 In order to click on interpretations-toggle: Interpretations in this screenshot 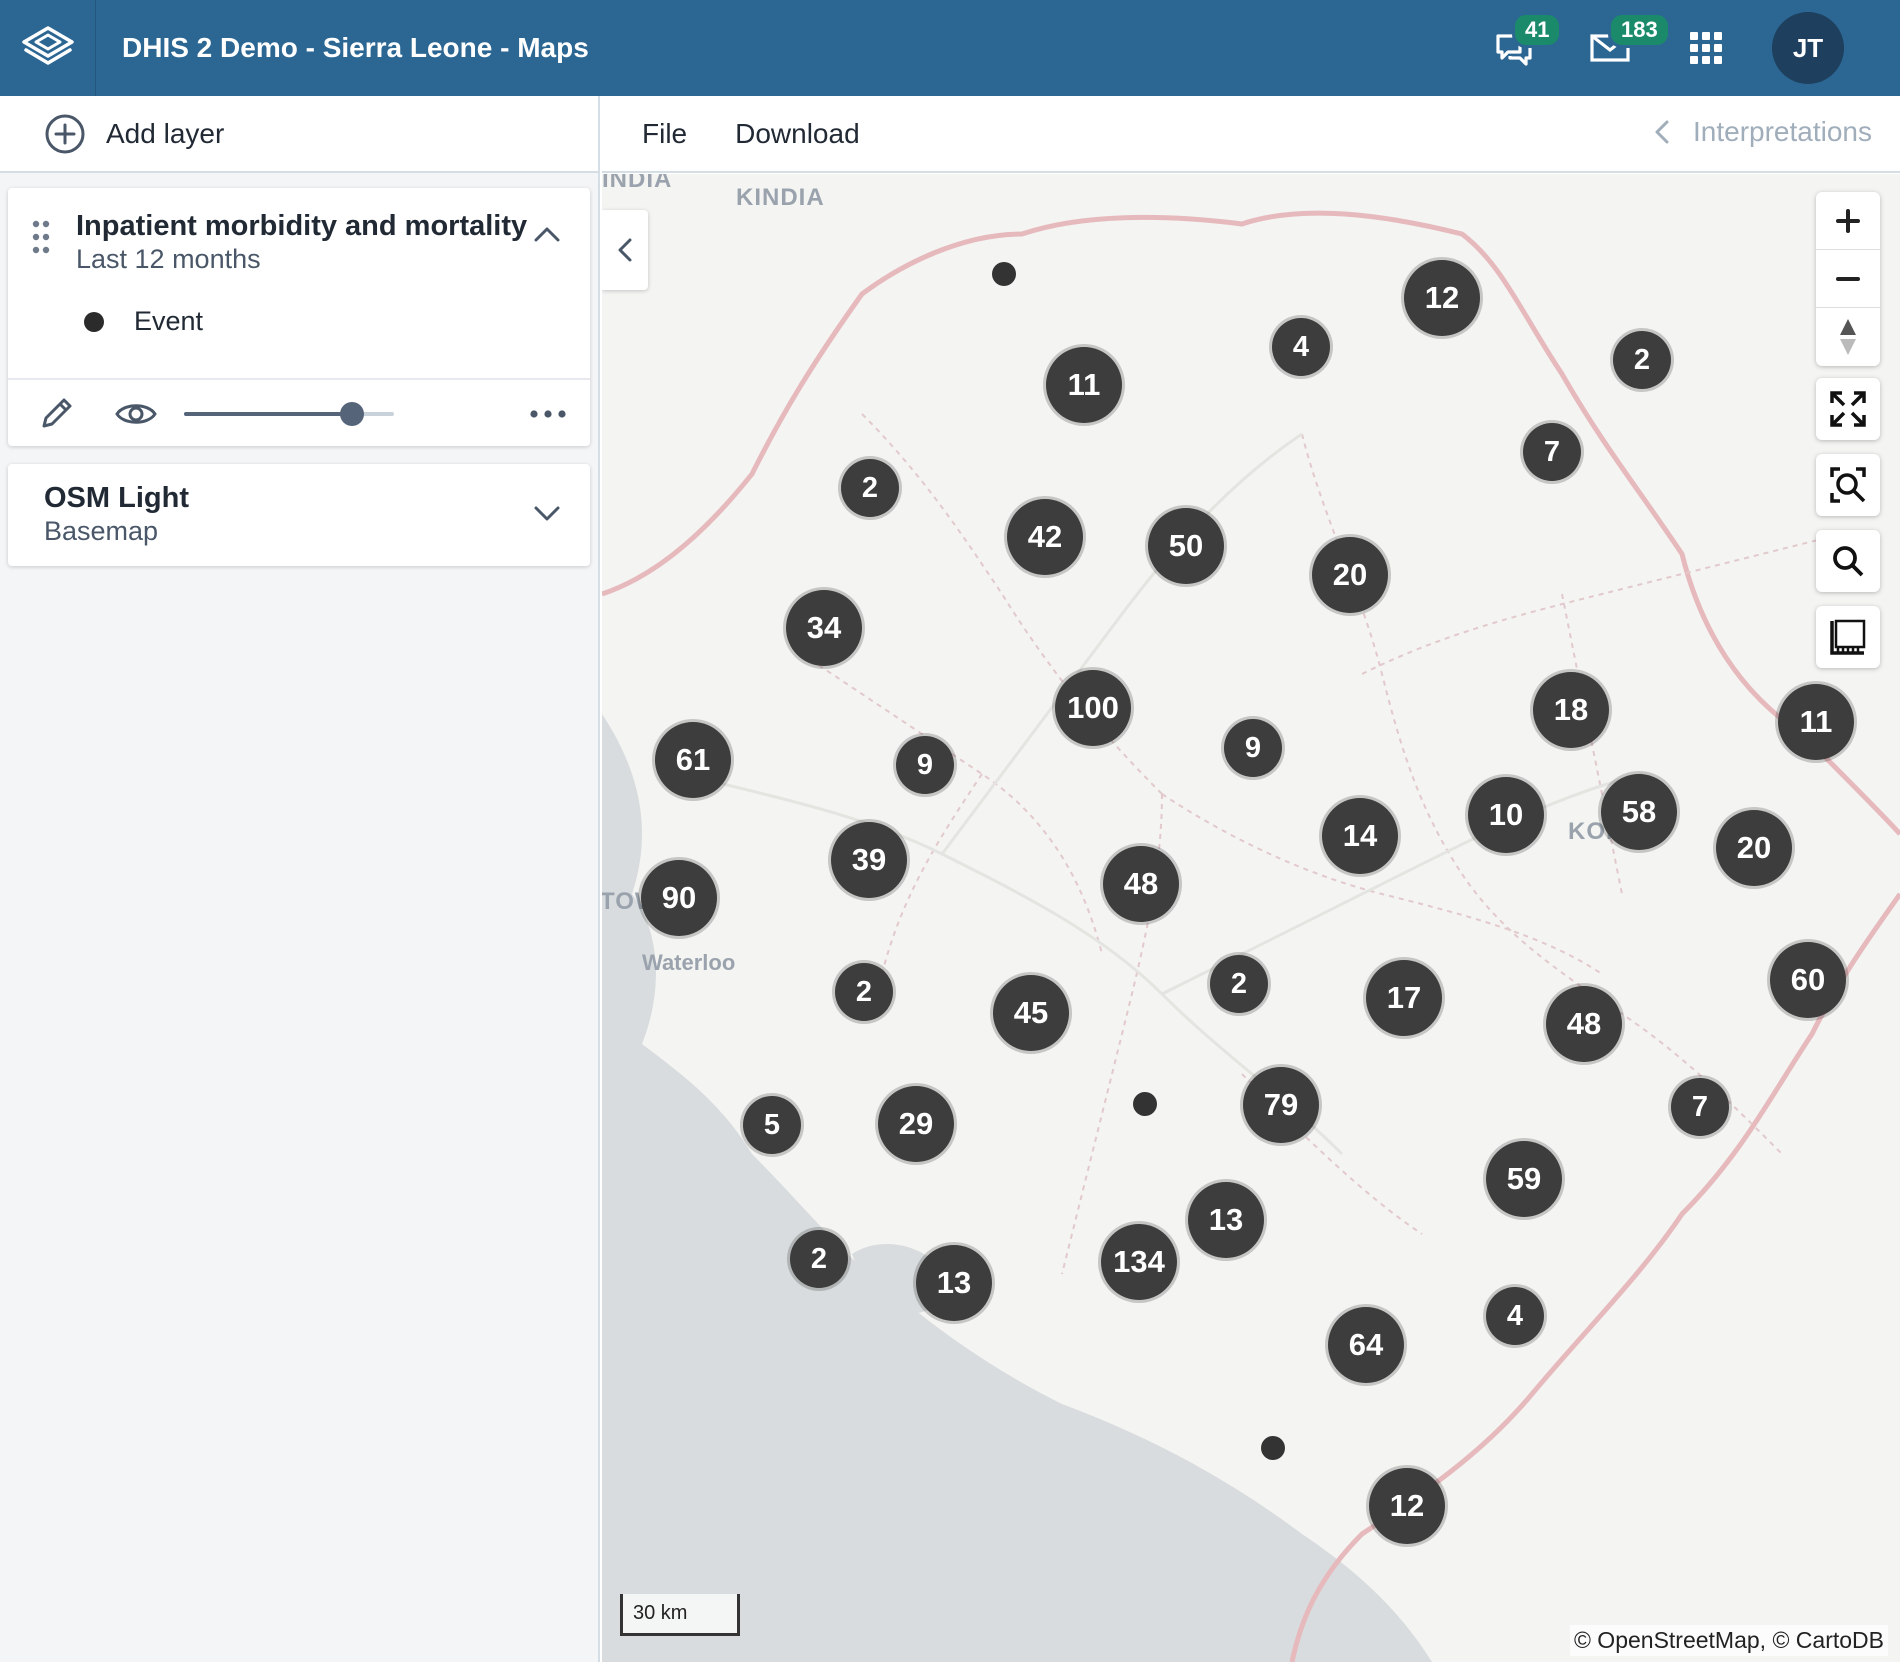, I will do `click(1762, 132)`.